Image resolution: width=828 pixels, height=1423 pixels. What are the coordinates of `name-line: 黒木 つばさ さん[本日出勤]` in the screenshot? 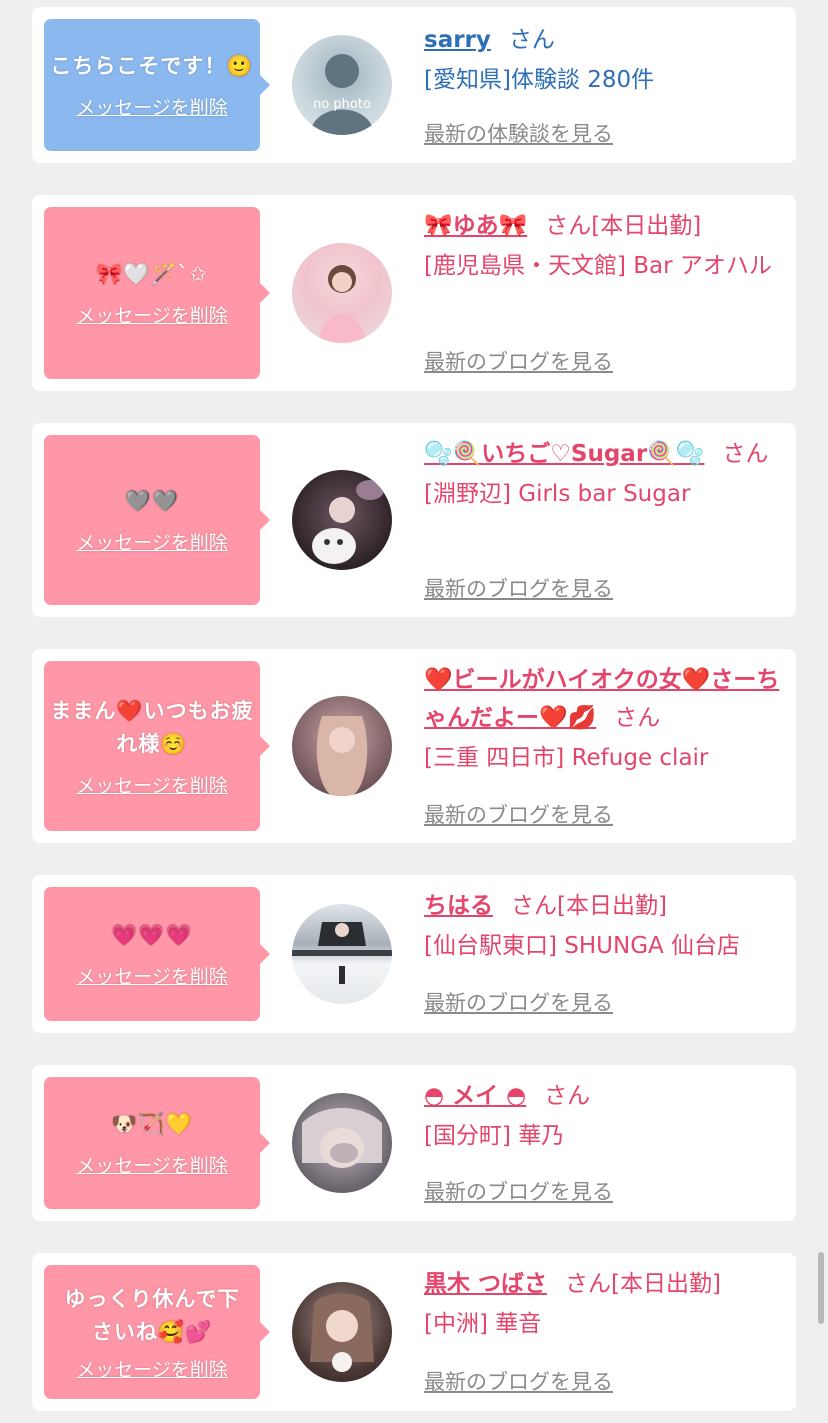 It's located at (604, 1284).